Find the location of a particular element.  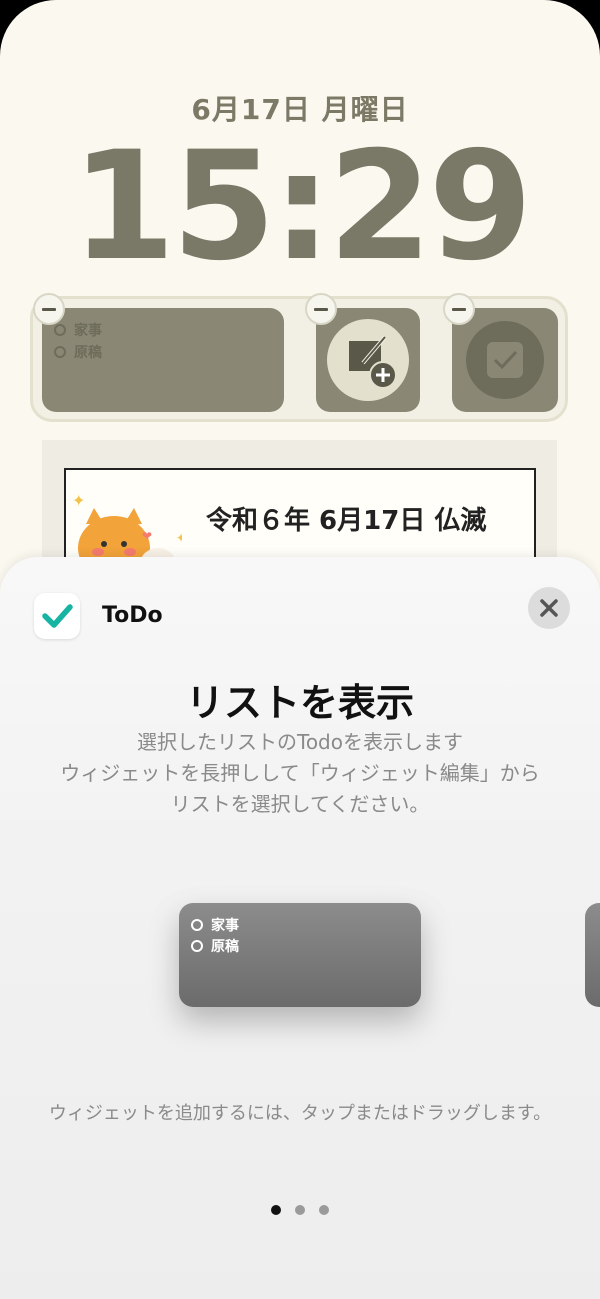

description-line: ウィジェットを長押しして「ウィジェット編集」から is located at coordinates (300, 773).